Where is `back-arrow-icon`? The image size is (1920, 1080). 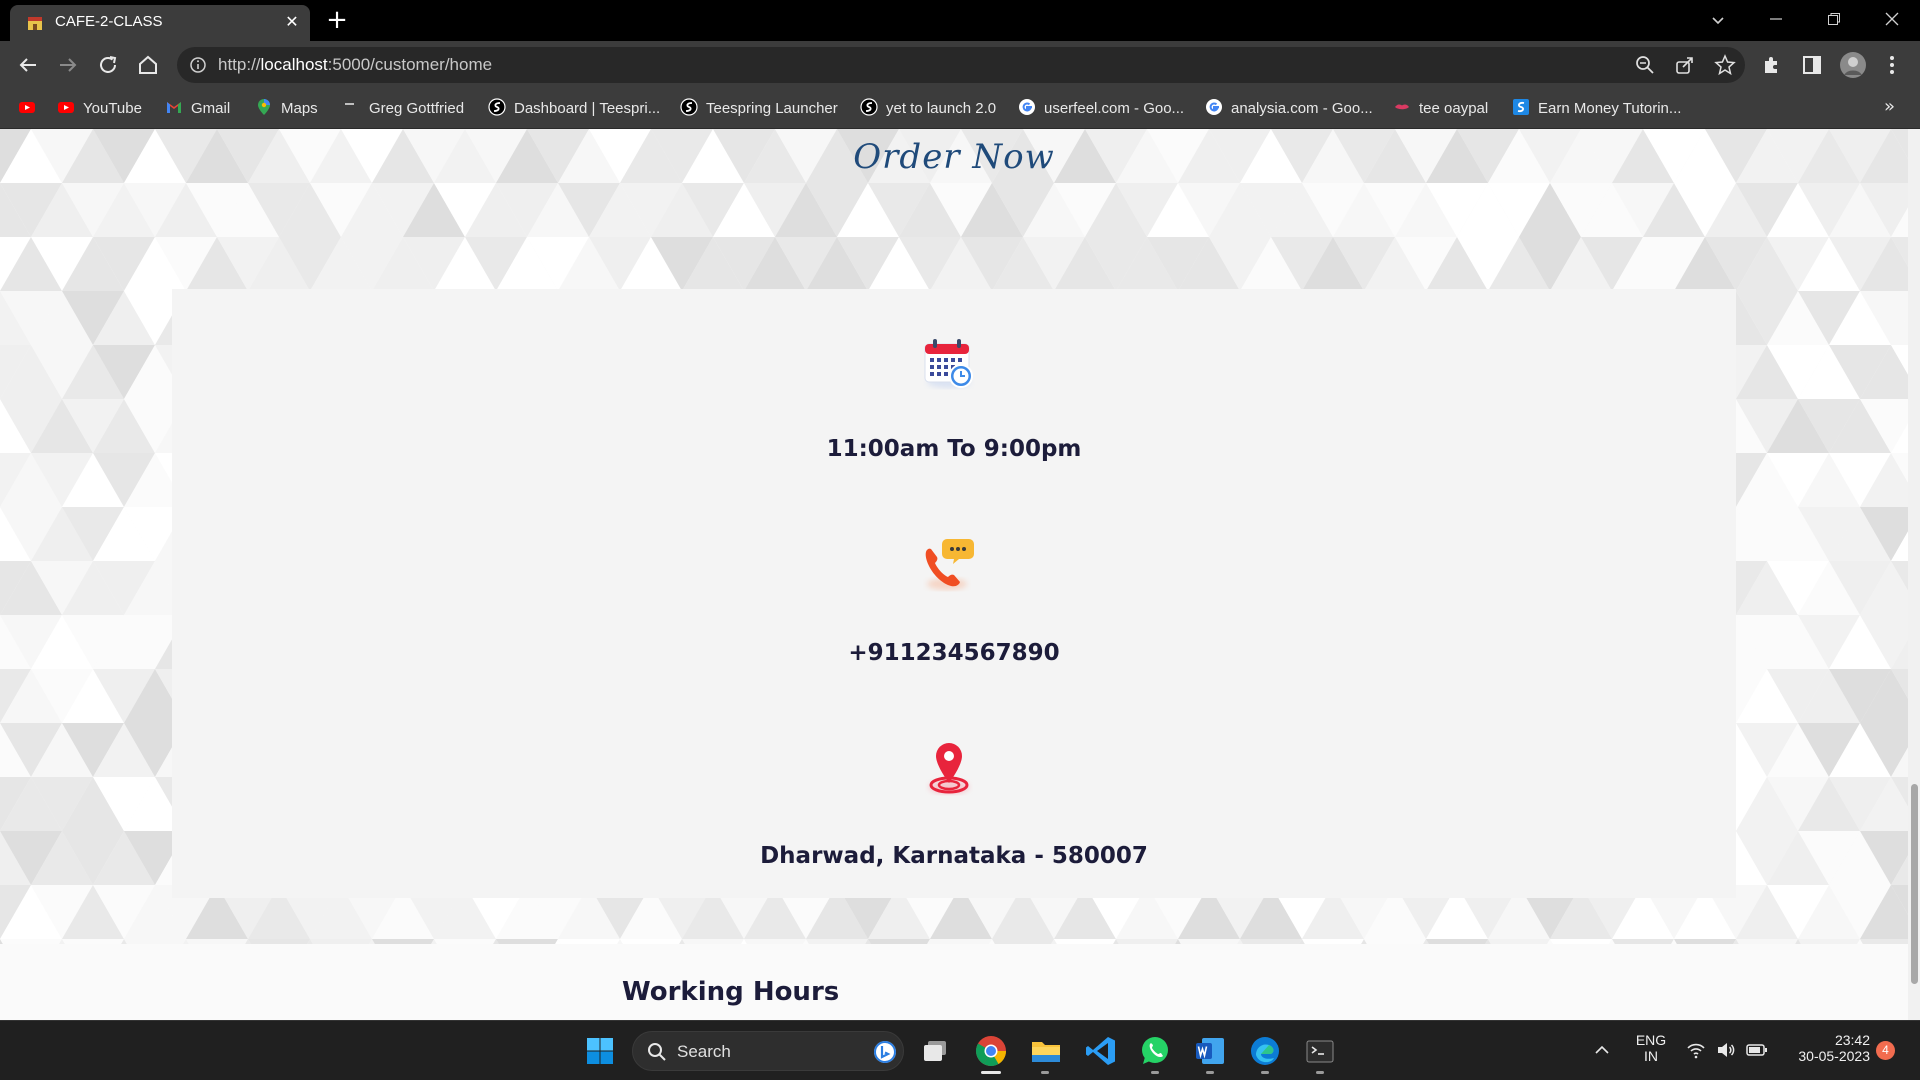 back-arrow-icon is located at coordinates (28, 65).